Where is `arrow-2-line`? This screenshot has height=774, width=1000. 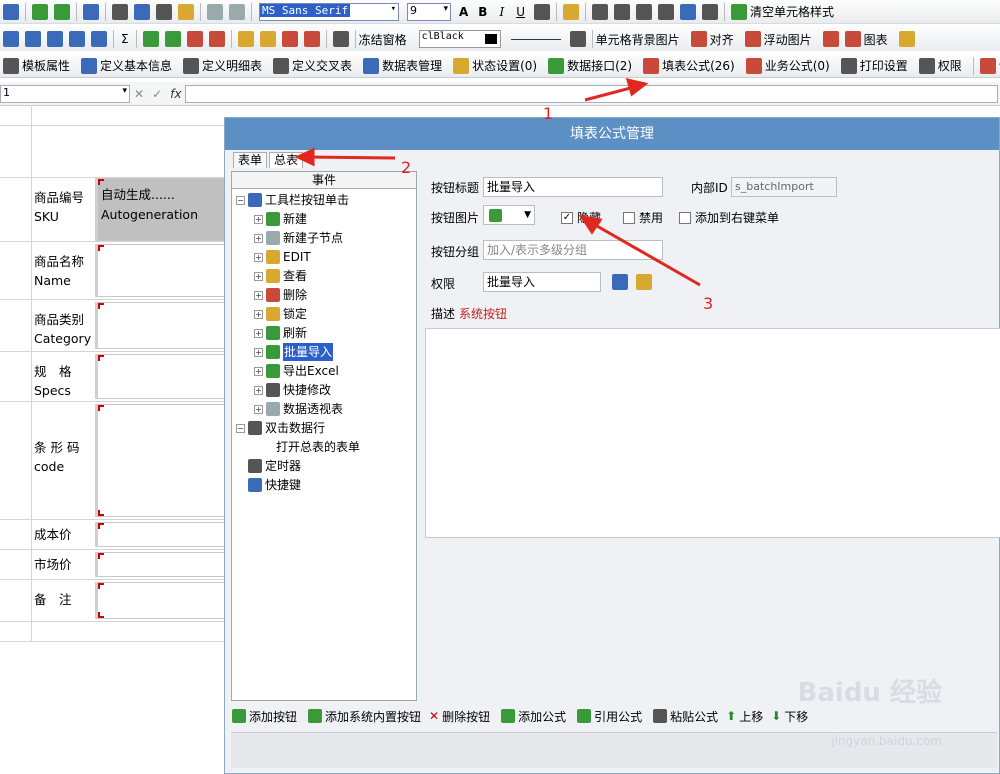 arrow-2-line is located at coordinates (350, 157).